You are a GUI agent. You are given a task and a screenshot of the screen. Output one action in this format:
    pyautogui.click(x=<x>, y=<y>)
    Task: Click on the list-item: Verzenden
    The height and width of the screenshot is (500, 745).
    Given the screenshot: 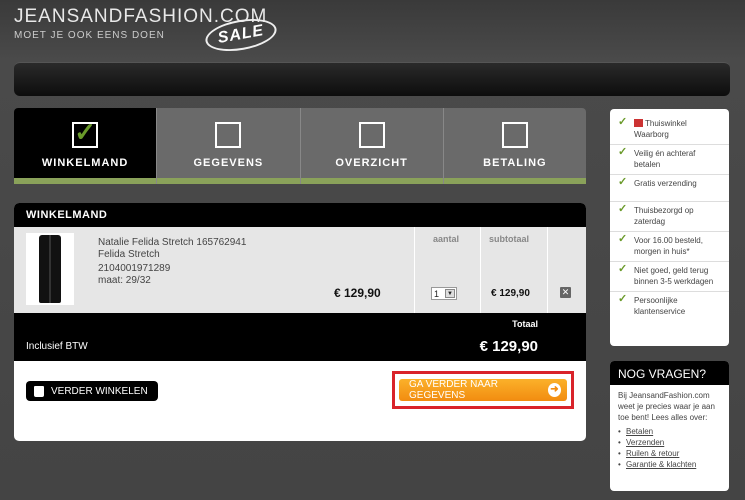 What is the action you would take?
    pyautogui.click(x=669, y=442)
    